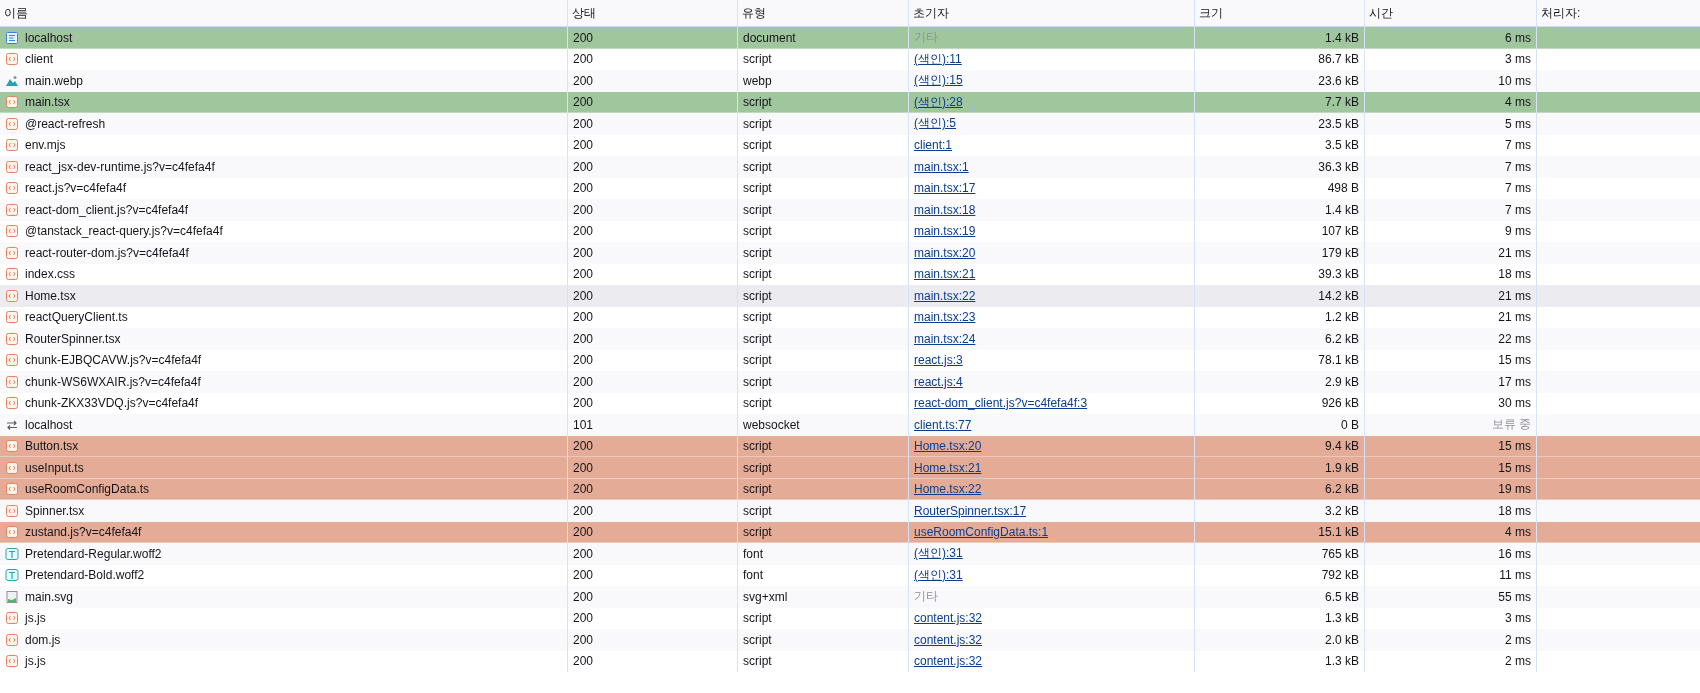 This screenshot has height=693, width=1700. Describe the element at coordinates (12, 553) in the screenshot. I see `font-icon` at that location.